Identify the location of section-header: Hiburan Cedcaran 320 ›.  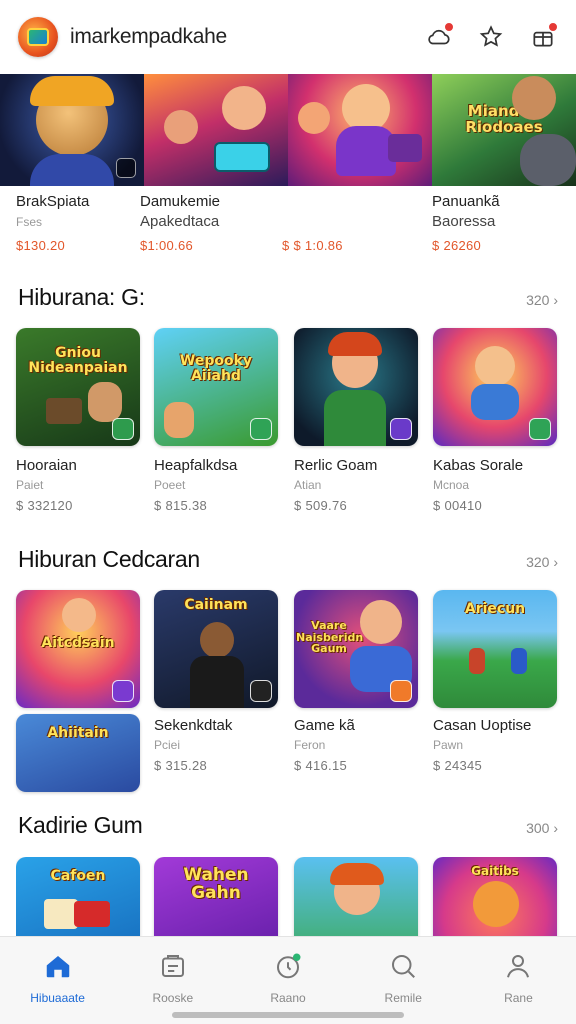
(288, 559).